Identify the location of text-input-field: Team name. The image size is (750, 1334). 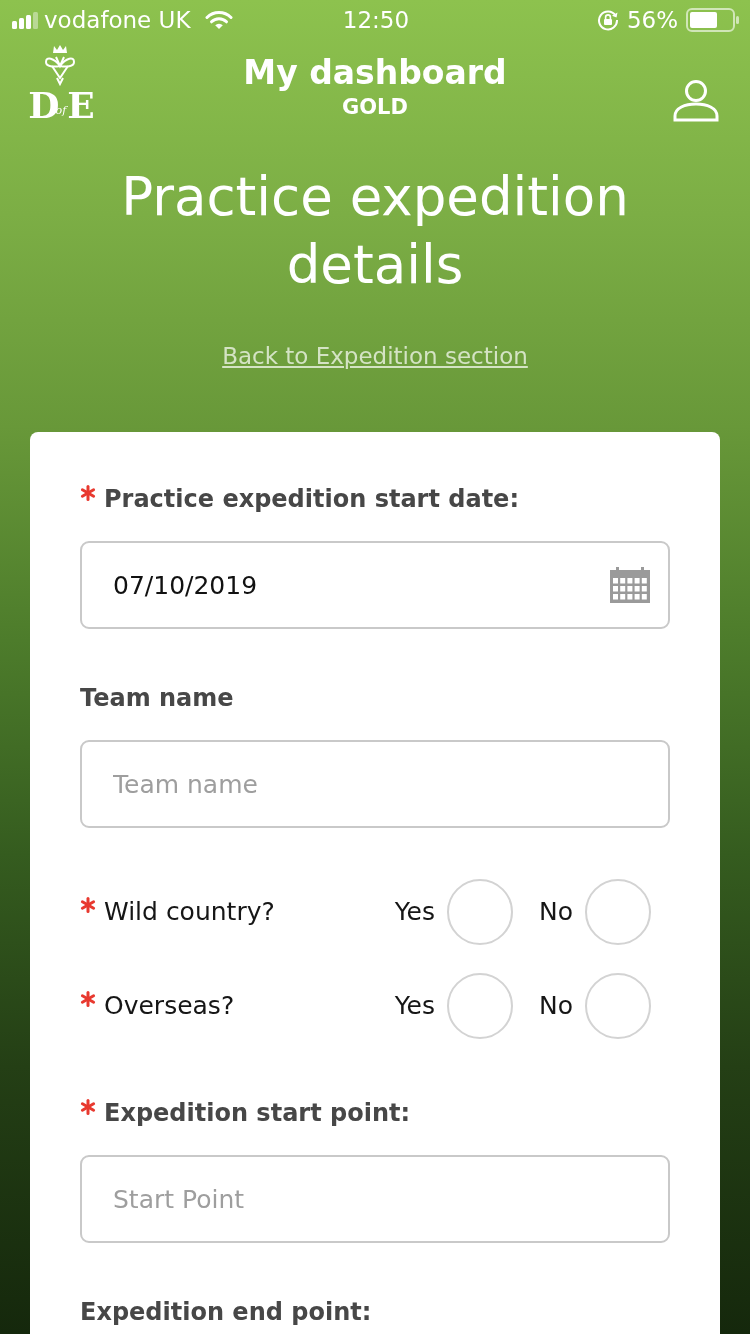
(375, 784).